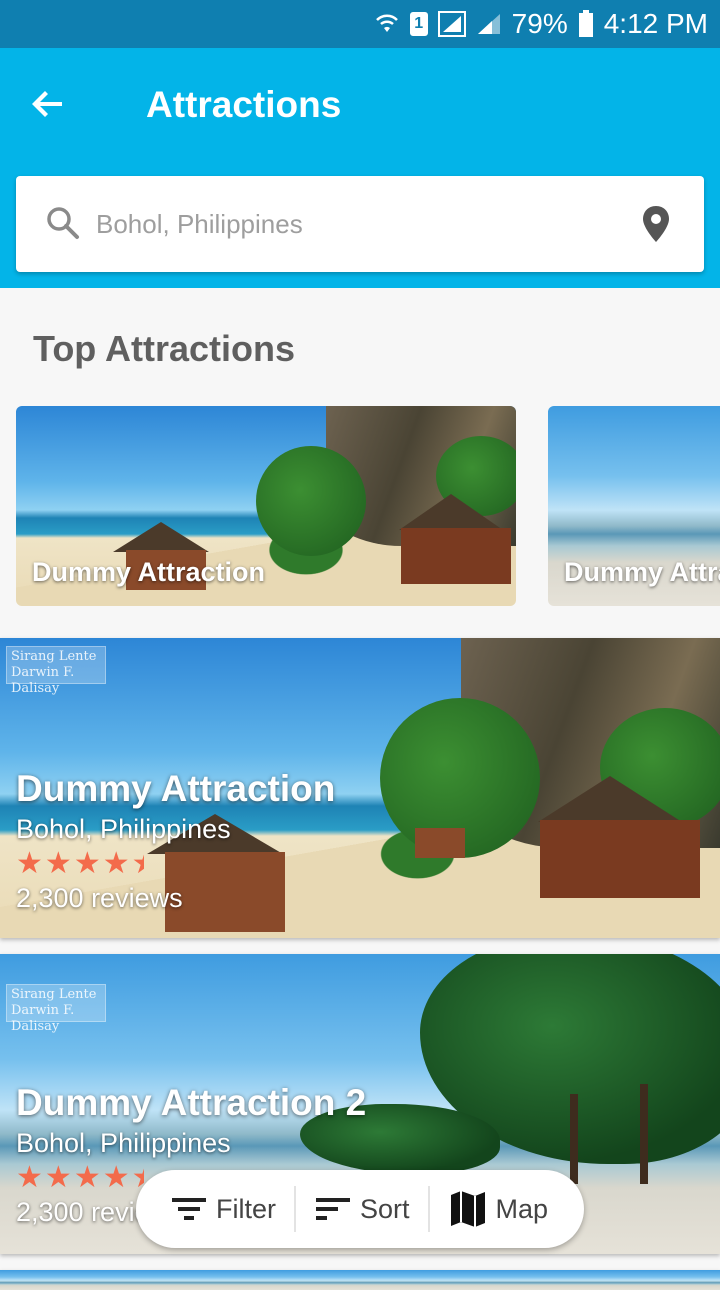  I want to click on filter-label: Filter, so click(246, 1208).